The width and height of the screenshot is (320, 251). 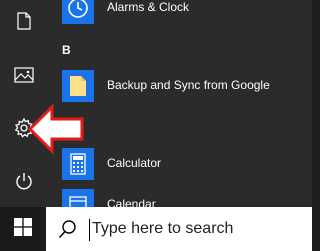 I want to click on app-item-calculator: Calculator, so click(x=180, y=165).